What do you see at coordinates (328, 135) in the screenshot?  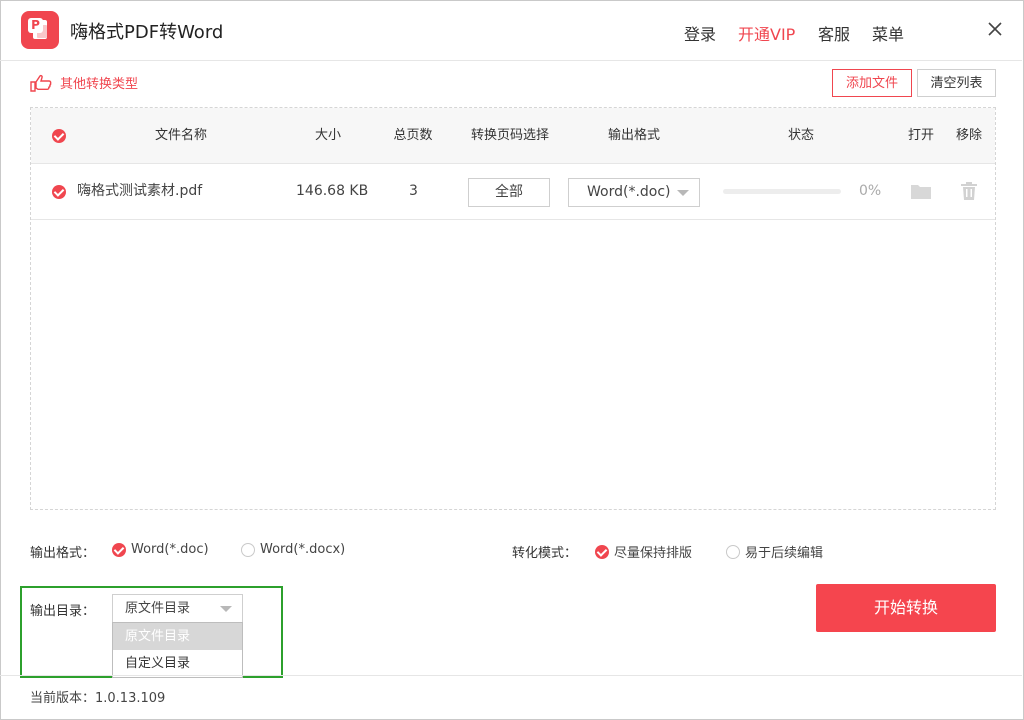 I see `header-size: 大小` at bounding box center [328, 135].